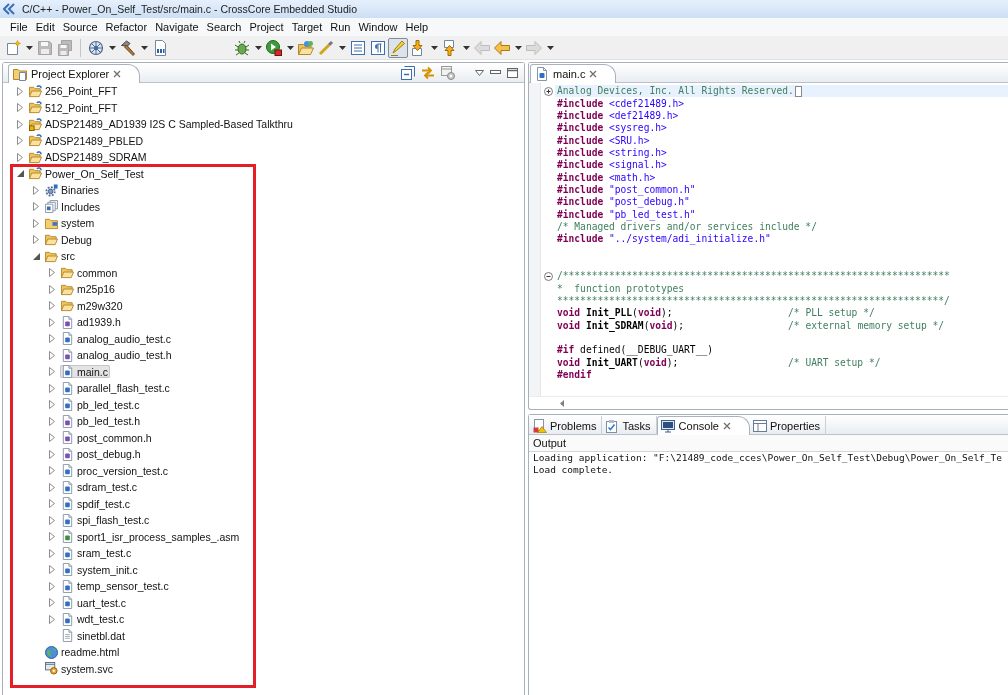  What do you see at coordinates (93, 619) in the screenshot?
I see `tree-item: wdt_test.c` at bounding box center [93, 619].